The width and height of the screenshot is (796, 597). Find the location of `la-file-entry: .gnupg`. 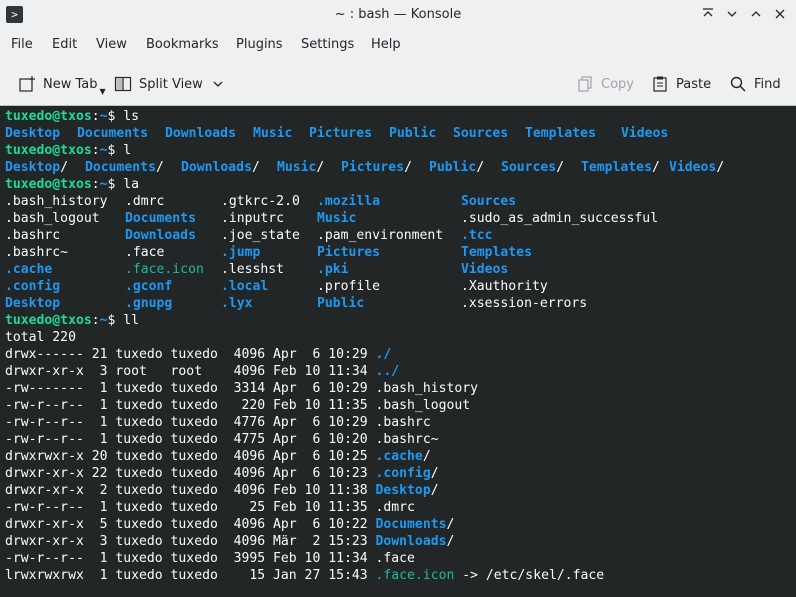

la-file-entry: .gnupg is located at coordinates (149, 303).